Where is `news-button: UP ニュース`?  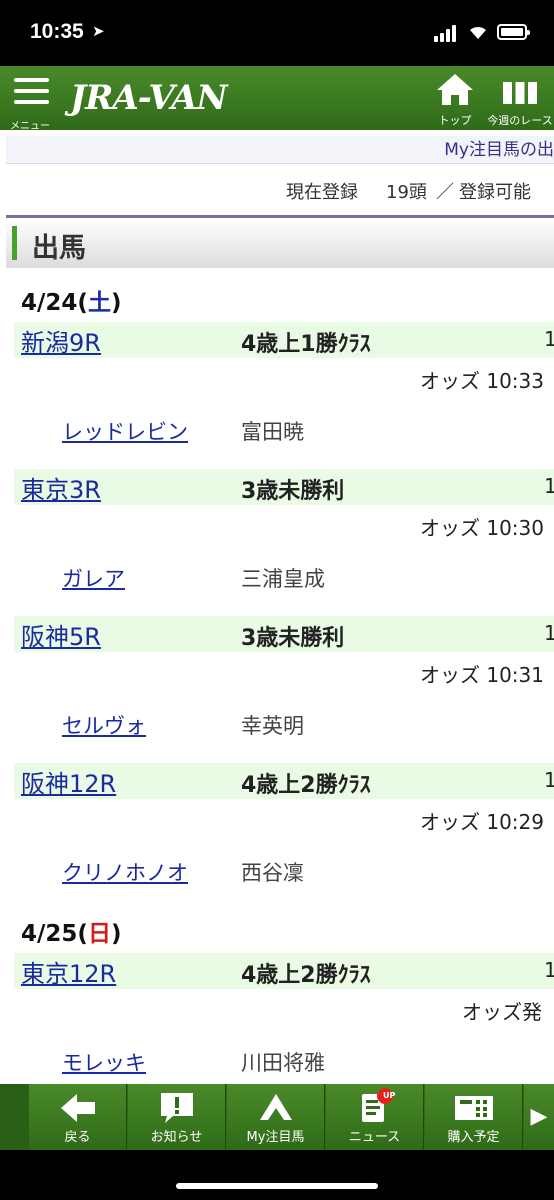
news-button: UP ニュース is located at coordinates (375, 1117).